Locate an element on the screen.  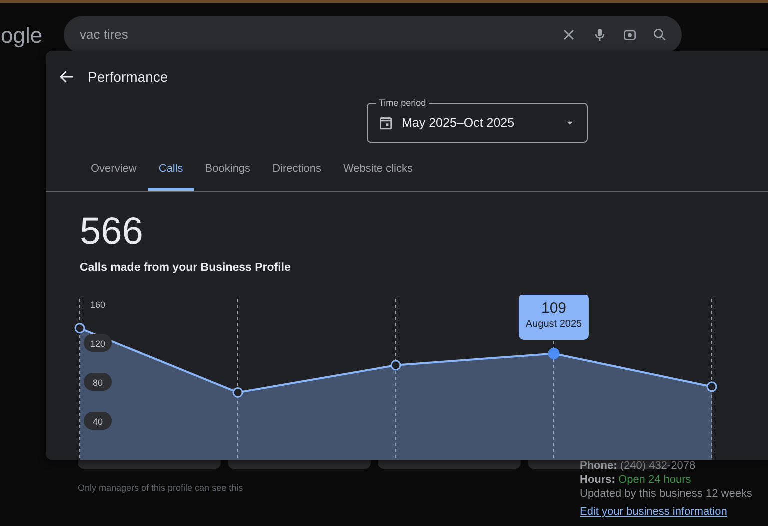
search-bar: vac tires is located at coordinates (373, 35).